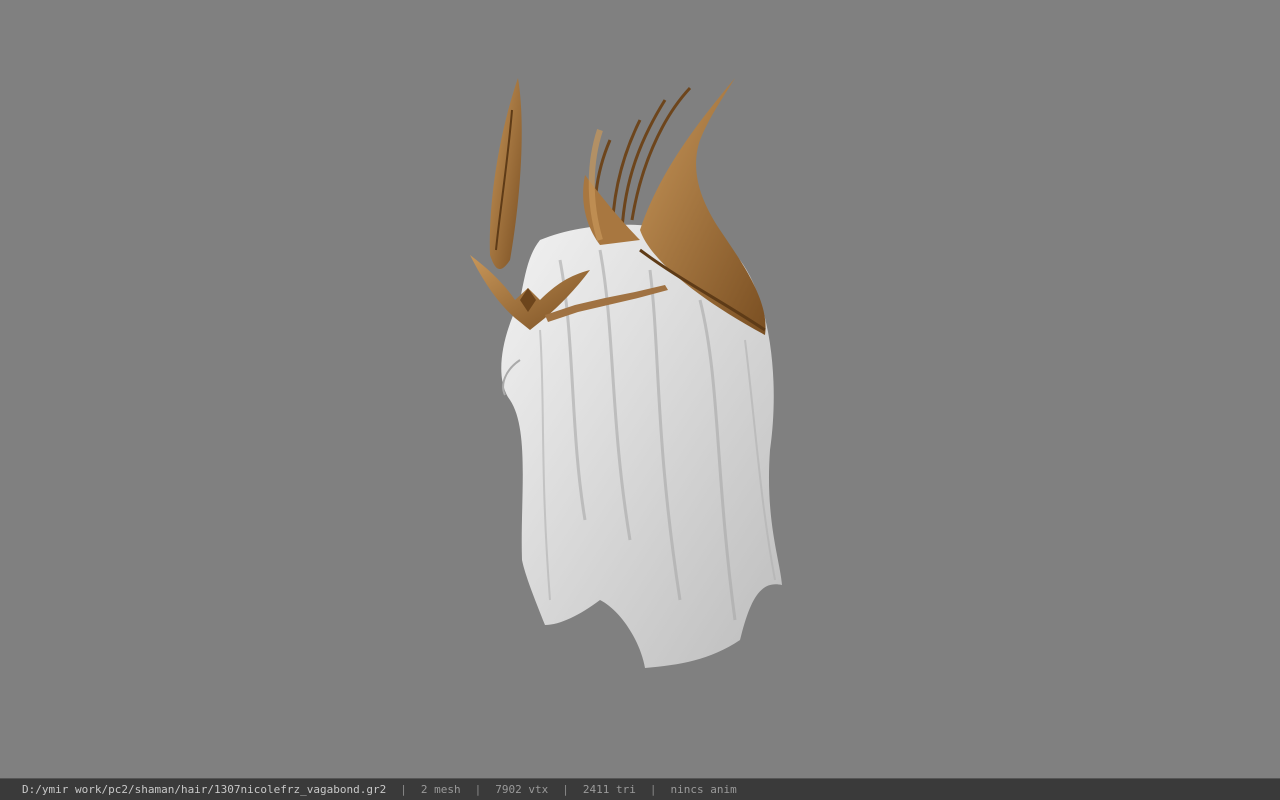  I want to click on triangle-count: 2411 tri, so click(609, 789).